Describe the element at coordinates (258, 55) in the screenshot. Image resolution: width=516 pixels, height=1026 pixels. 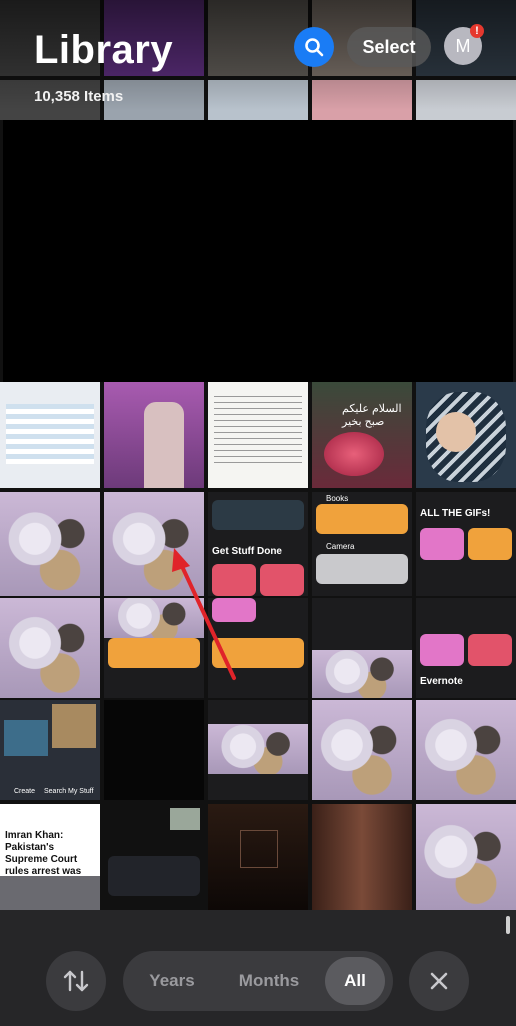
I see `library-header: Library 10,358 Items Select M !` at that location.